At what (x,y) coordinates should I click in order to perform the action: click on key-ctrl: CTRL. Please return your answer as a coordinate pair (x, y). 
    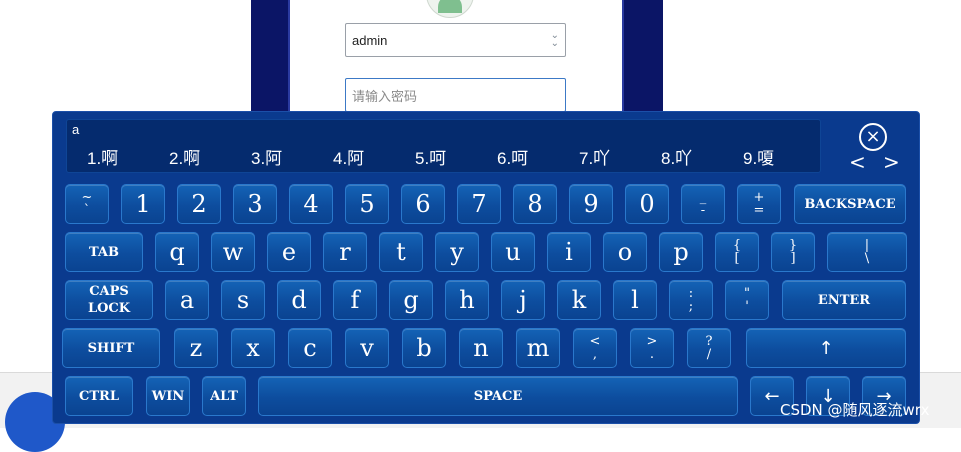
    Looking at the image, I should click on (99, 396).